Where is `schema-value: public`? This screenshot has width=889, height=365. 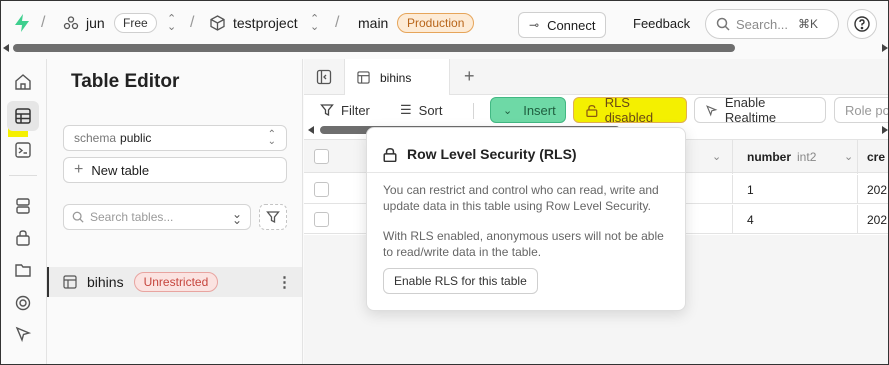 schema-value: public is located at coordinates (136, 138).